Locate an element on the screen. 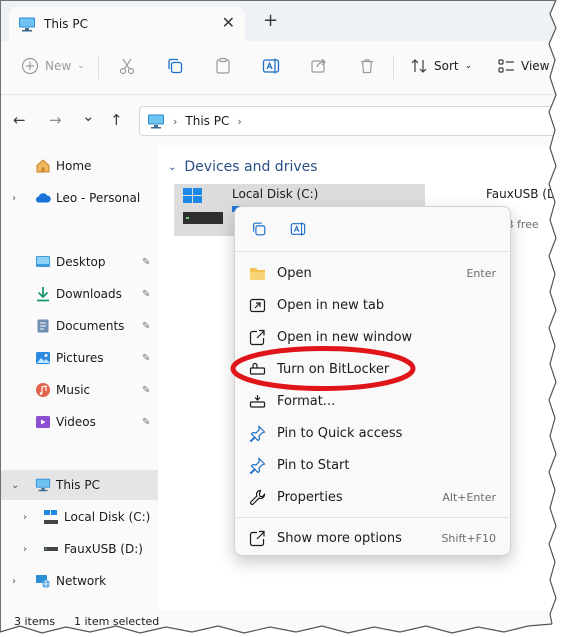 The width and height of the screenshot is (566, 637). format-drive-icon is located at coordinates (257, 401).